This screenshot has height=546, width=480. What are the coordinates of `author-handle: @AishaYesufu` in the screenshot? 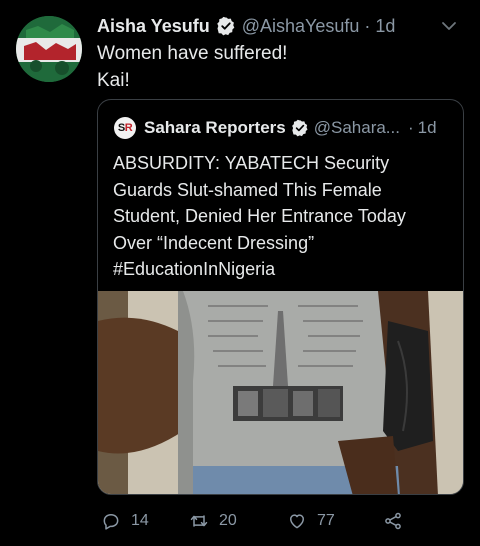 It's located at (301, 26).